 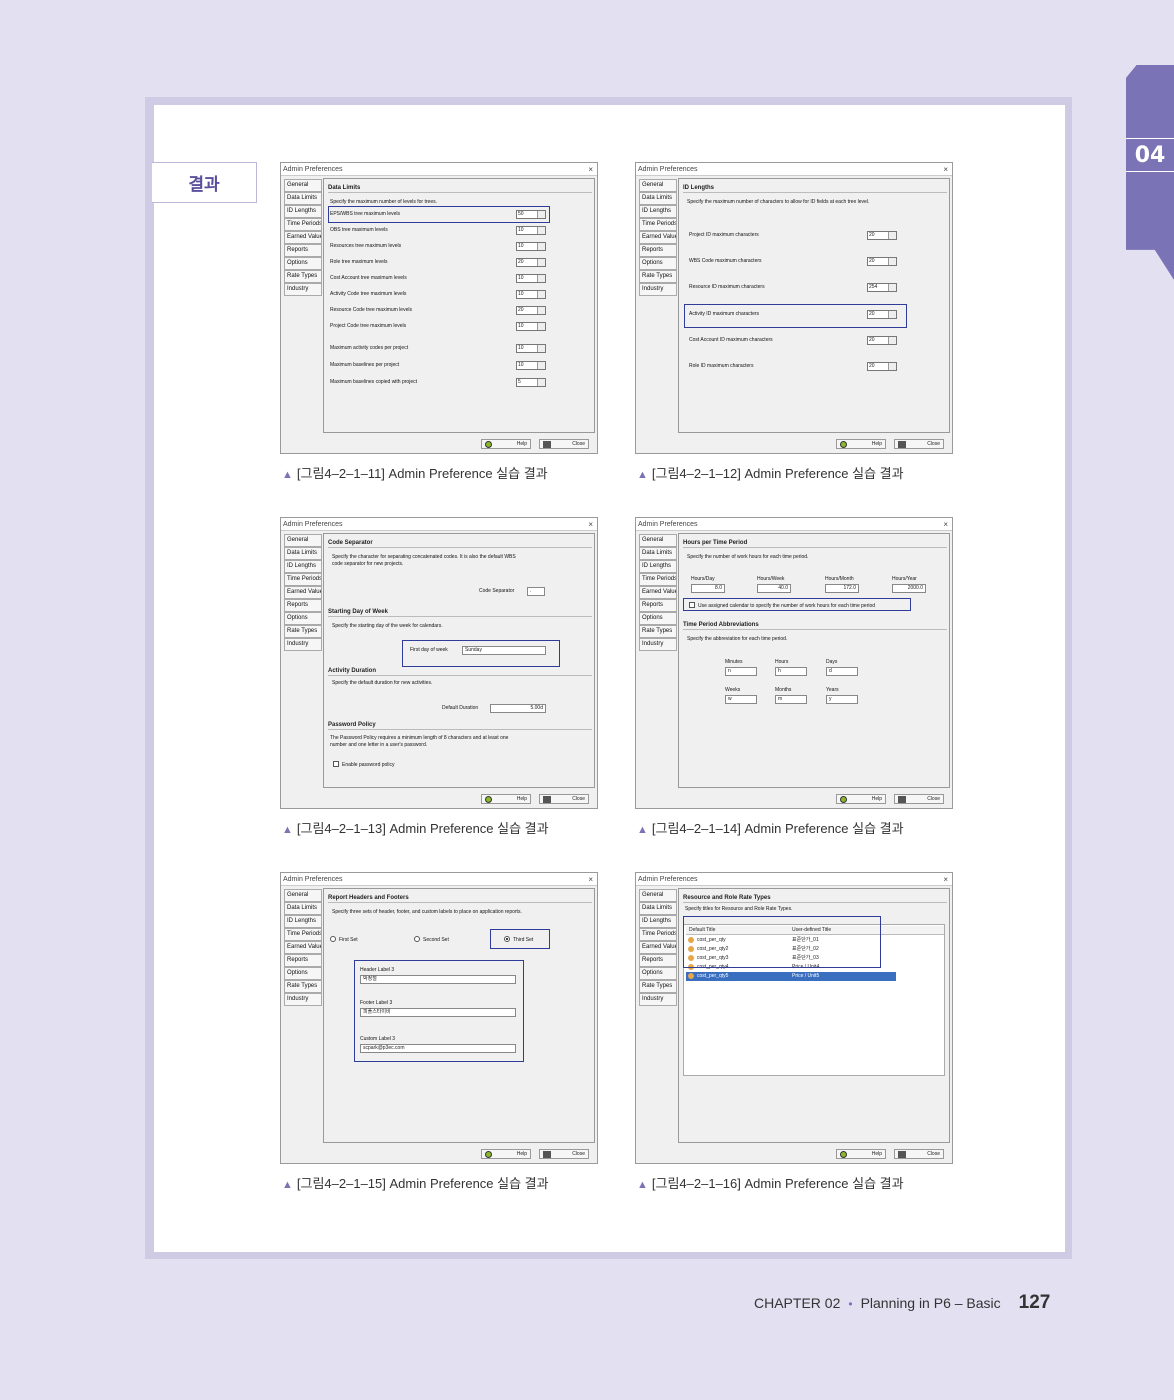 I want to click on resources-levels-input: 10, so click(x=531, y=246).